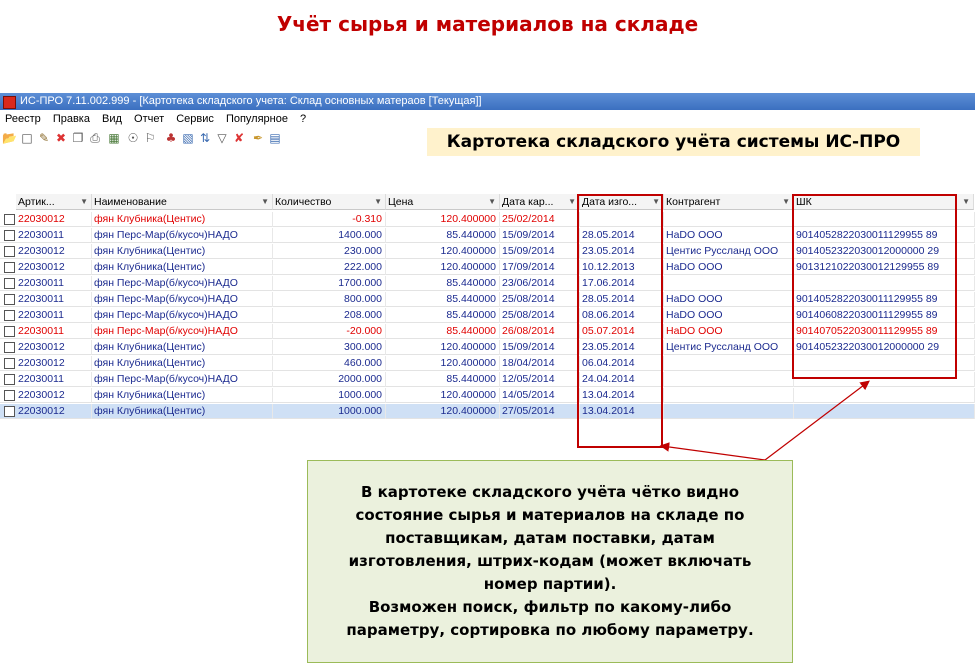 This screenshot has height=670, width=975. Describe the element at coordinates (550, 584) in the screenshot. I see `note-line: номер партии).` at that location.